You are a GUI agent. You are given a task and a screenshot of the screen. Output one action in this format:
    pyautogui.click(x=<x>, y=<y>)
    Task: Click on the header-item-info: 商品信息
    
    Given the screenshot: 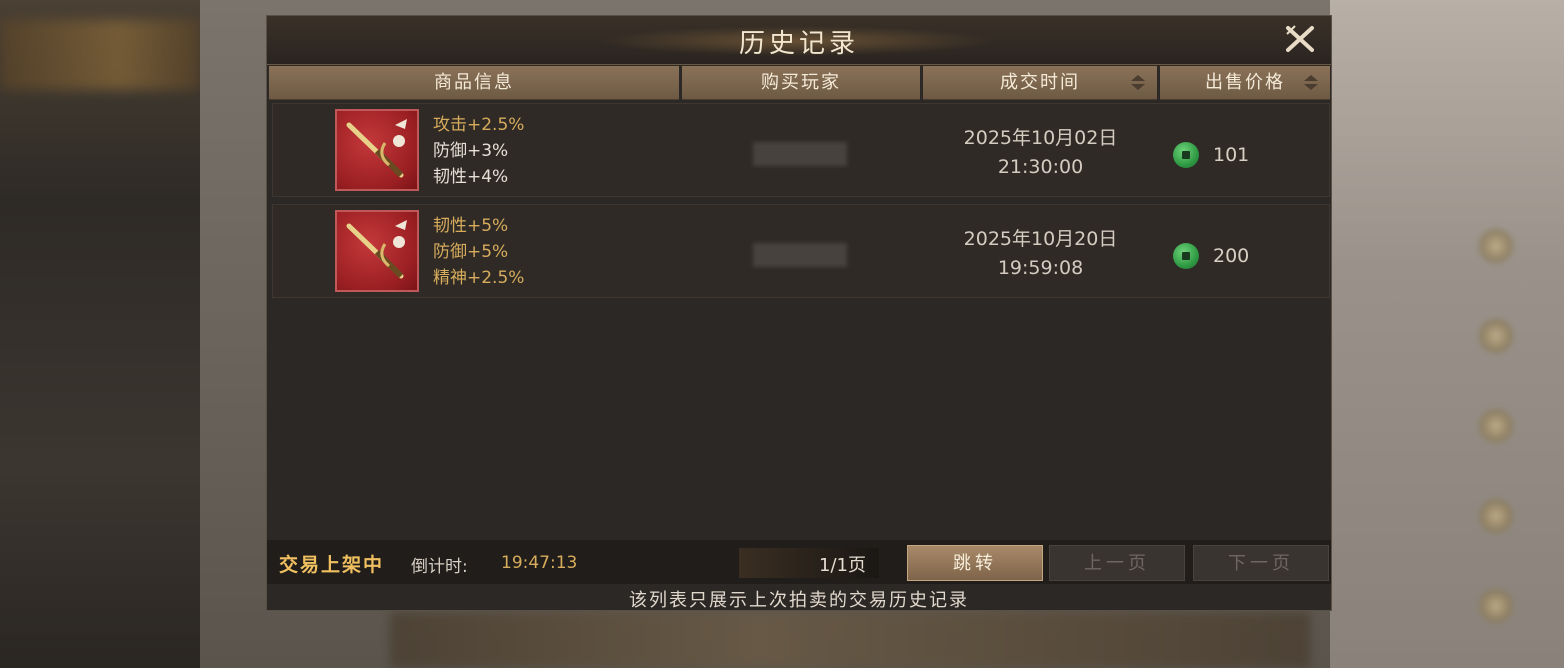 What is the action you would take?
    pyautogui.click(x=474, y=83)
    